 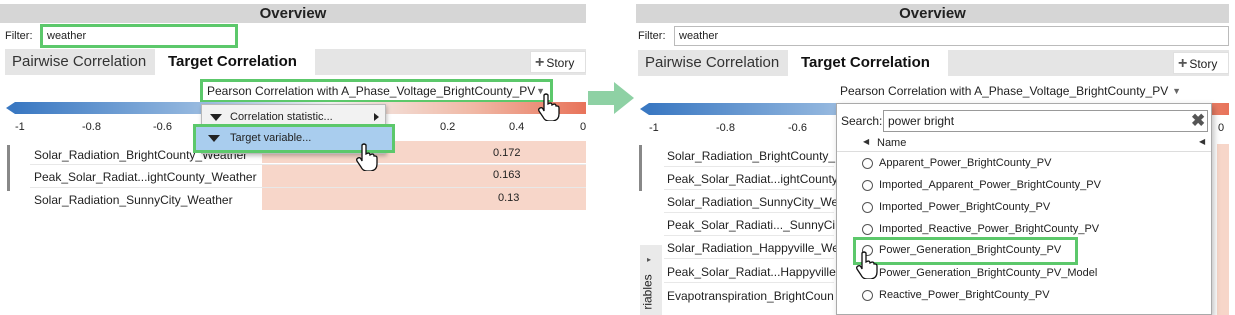 What do you see at coordinates (964, 207) in the screenshot?
I see `option-label: Imported_Power_BrightCounty_PV` at bounding box center [964, 207].